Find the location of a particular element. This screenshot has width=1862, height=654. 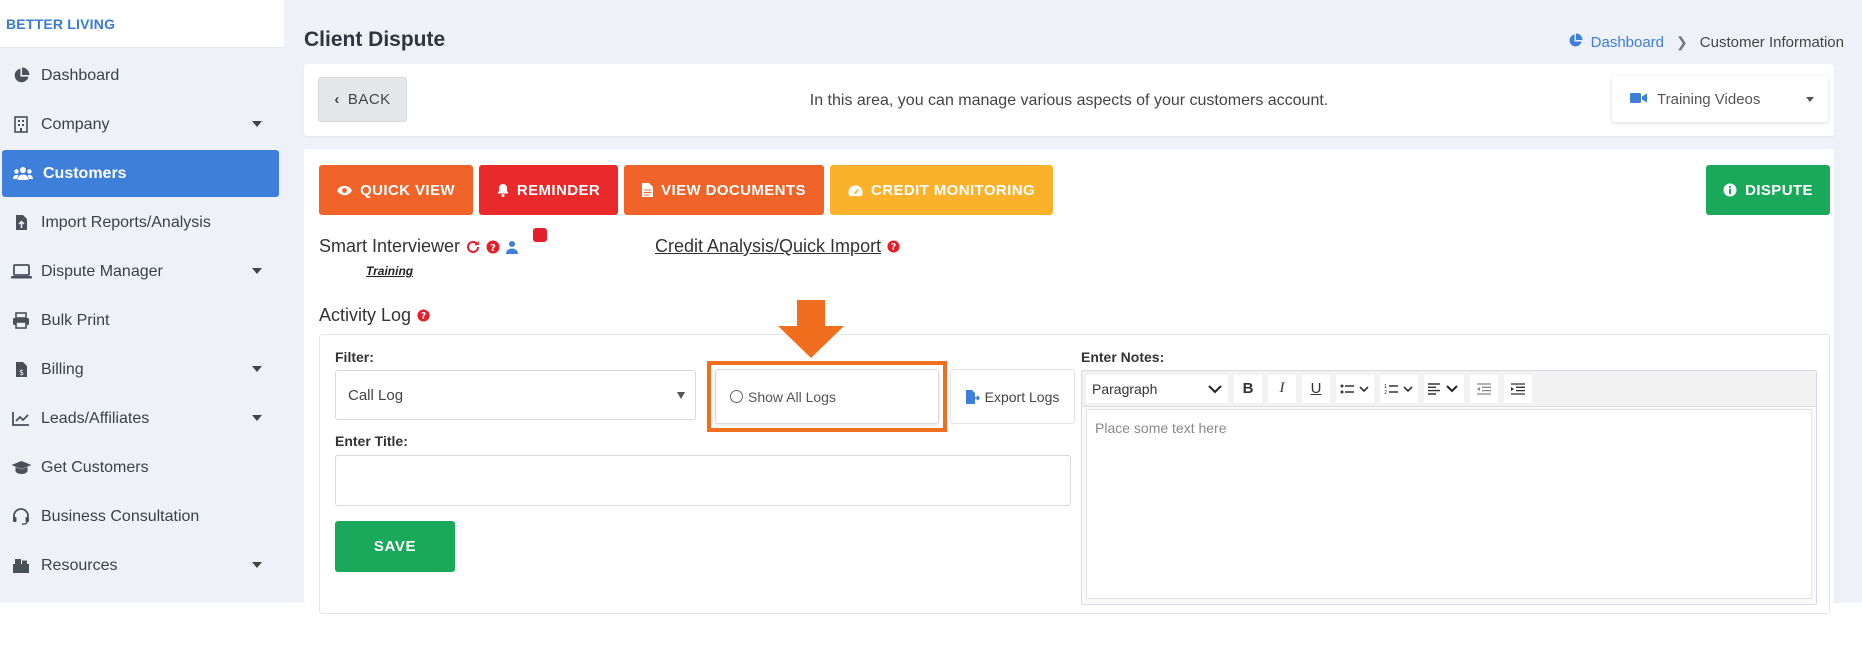

view-documents-label: VIEW DOCUMENTS is located at coordinates (733, 190).